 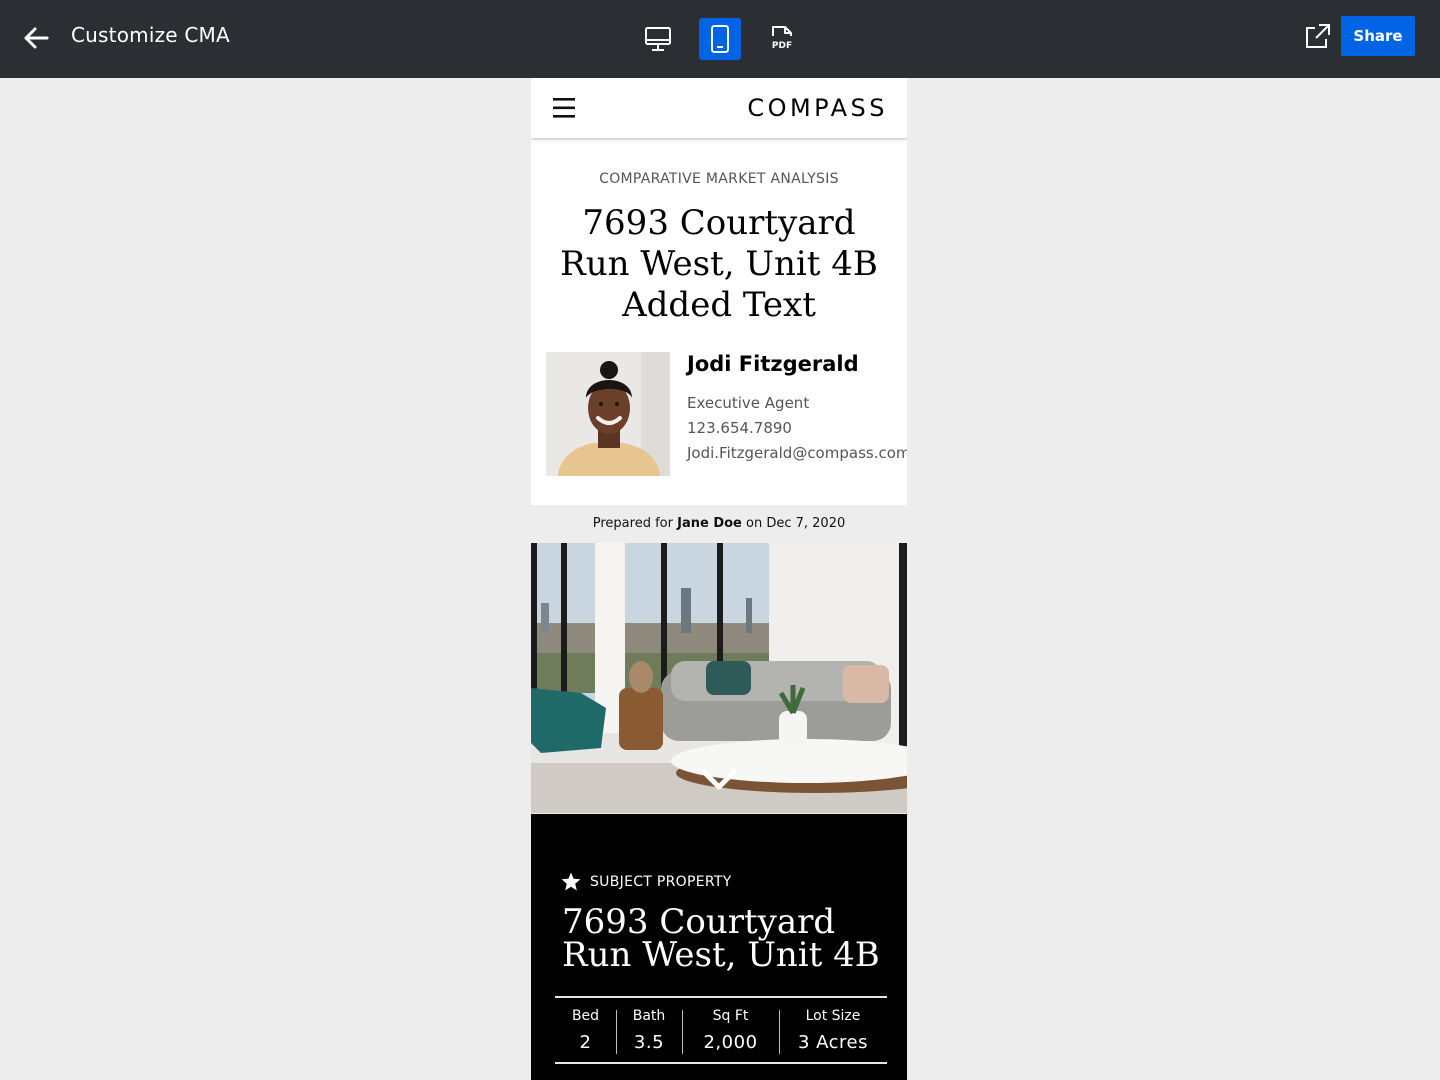 I want to click on agent-photo, so click(x=608, y=414).